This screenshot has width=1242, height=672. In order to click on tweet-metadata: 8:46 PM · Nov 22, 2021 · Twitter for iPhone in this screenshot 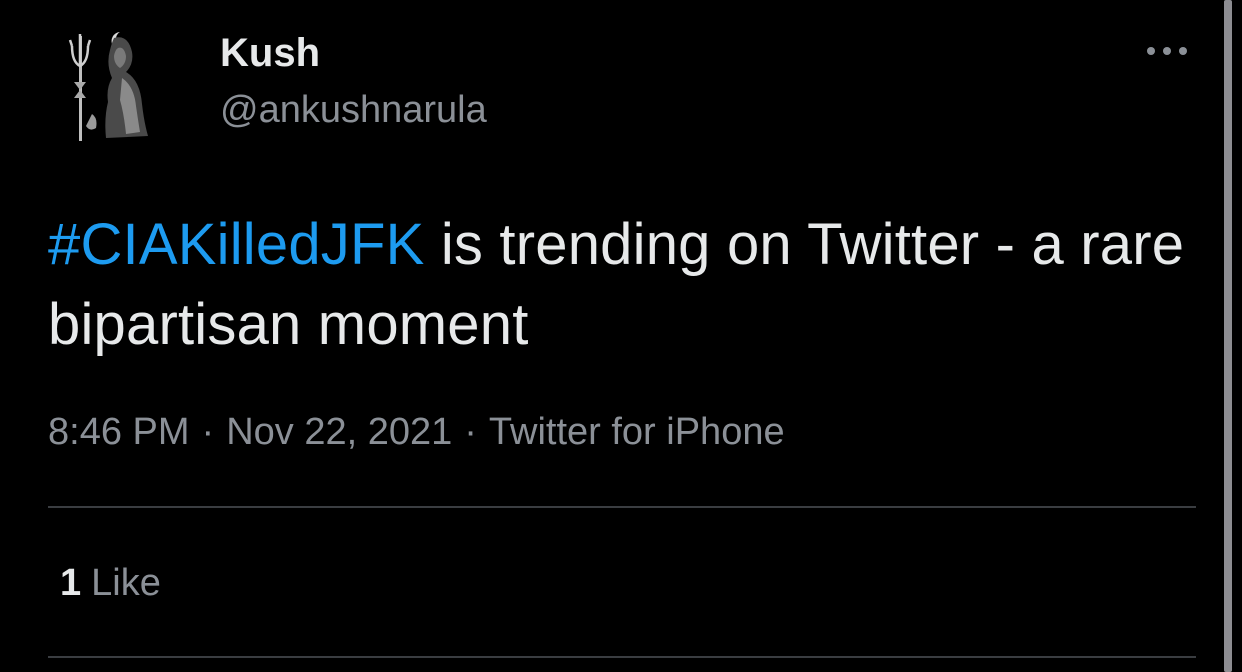, I will do `click(416, 432)`.